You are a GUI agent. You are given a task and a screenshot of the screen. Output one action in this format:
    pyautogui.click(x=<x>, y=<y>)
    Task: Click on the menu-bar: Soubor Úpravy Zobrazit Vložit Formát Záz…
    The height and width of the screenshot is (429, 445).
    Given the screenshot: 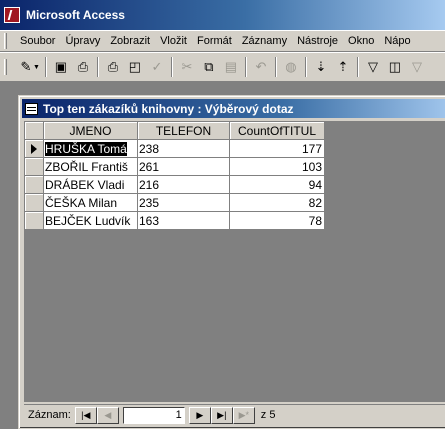 What is the action you would take?
    pyautogui.click(x=222, y=41)
    